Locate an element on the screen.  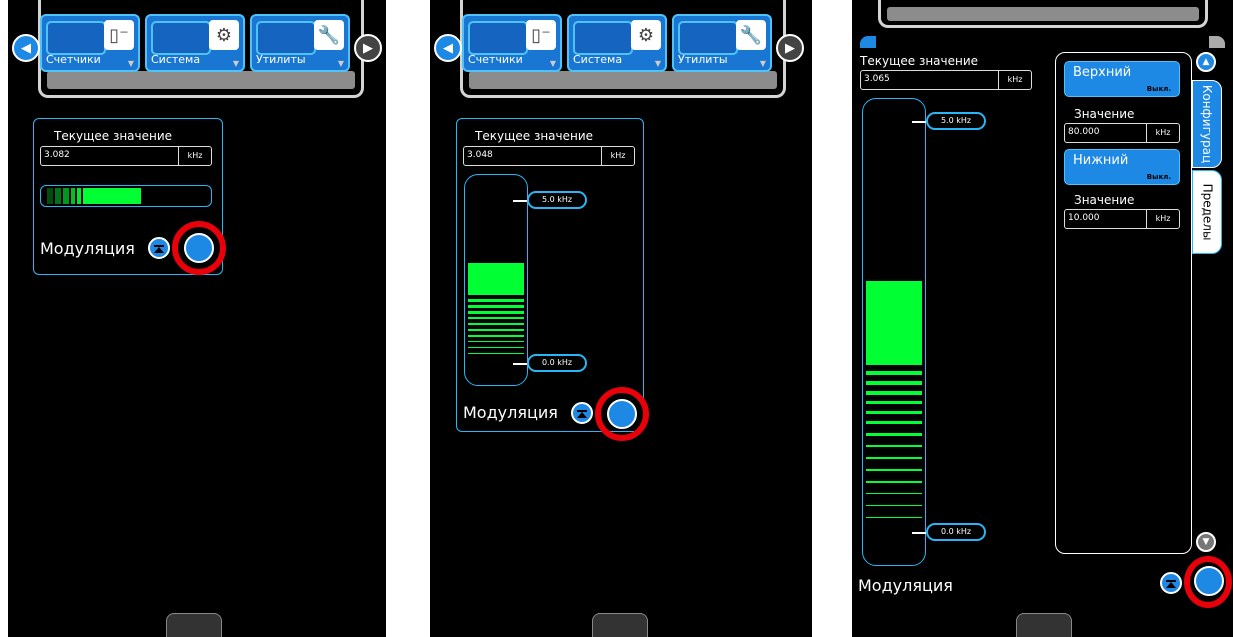
right-corner-marker is located at coordinates (1217, 42).